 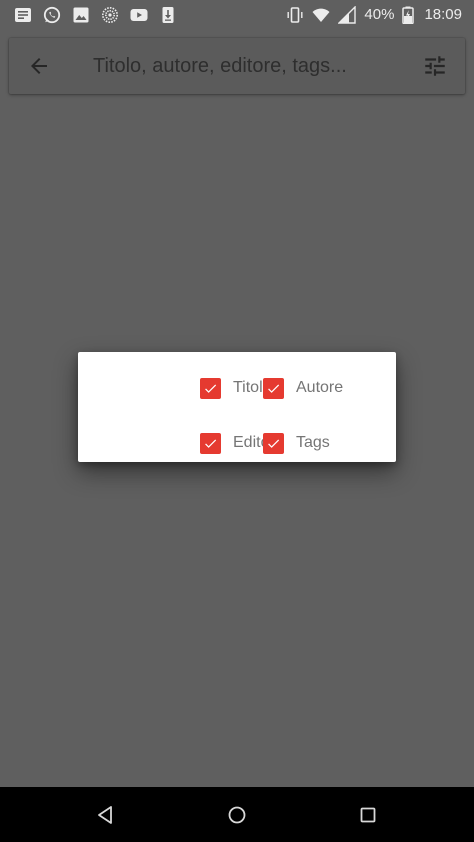 I want to click on nav-back-button, so click(x=106, y=814).